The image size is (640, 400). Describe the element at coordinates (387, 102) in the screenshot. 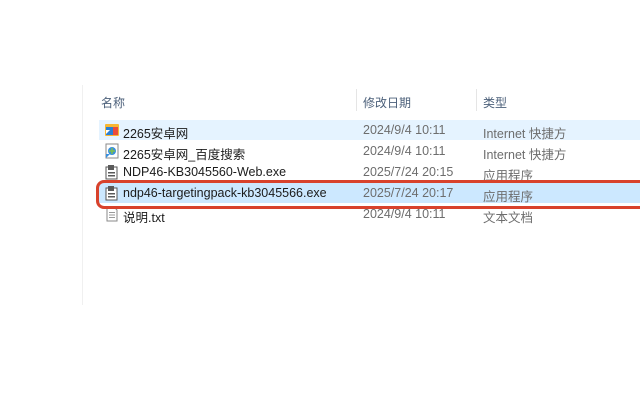

I see `column-date-header: 修改日期` at that location.